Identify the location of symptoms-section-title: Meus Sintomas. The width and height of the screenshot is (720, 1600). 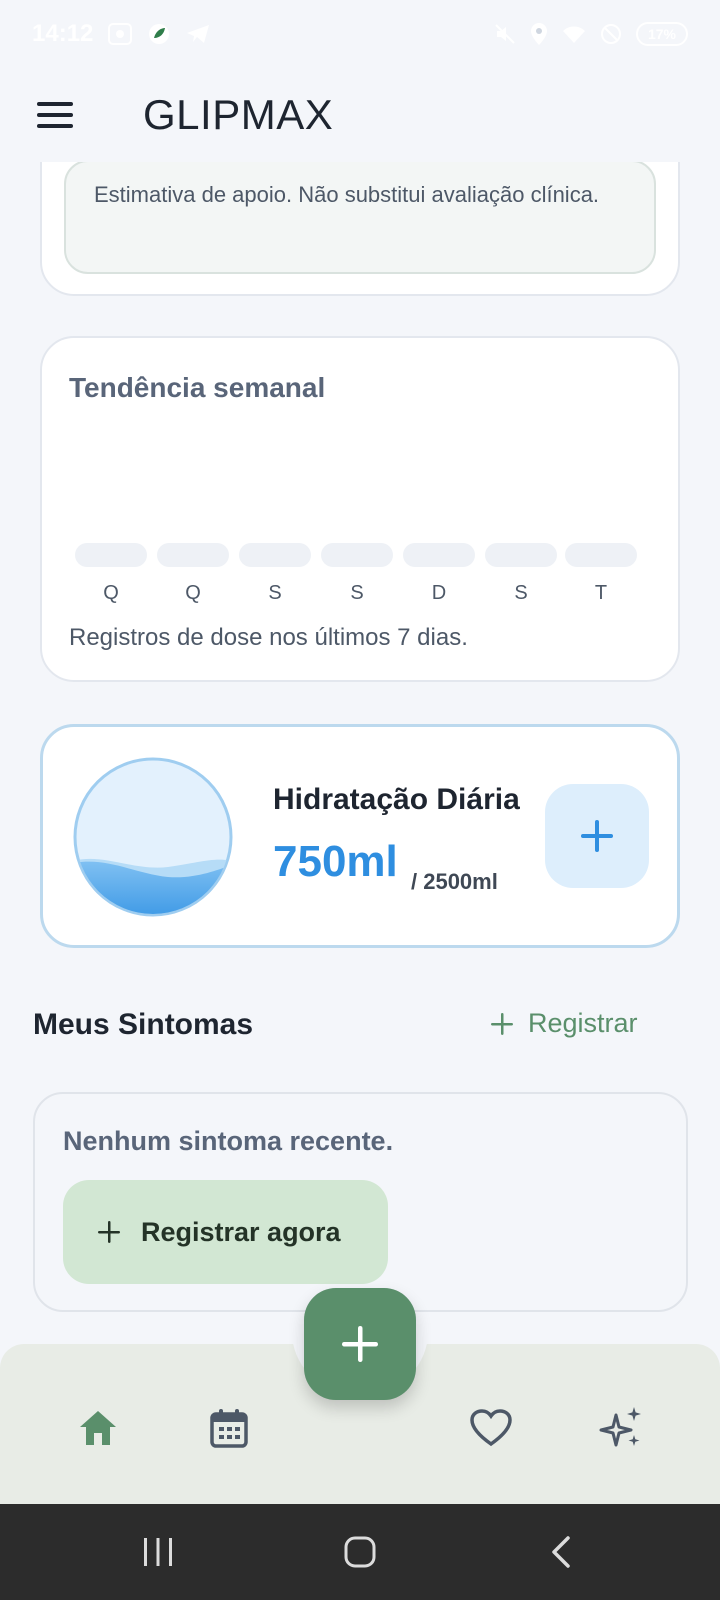
(143, 1024).